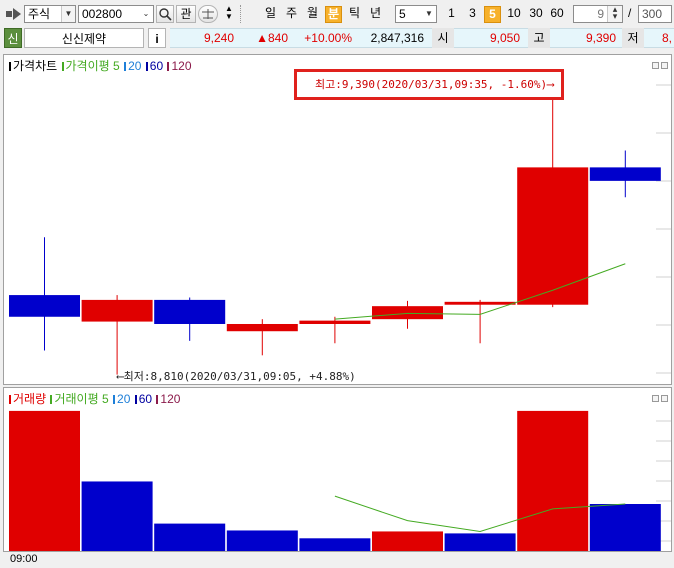  What do you see at coordinates (416, 14) in the screenshot?
I see `interval-select: 5 ▼` at bounding box center [416, 14].